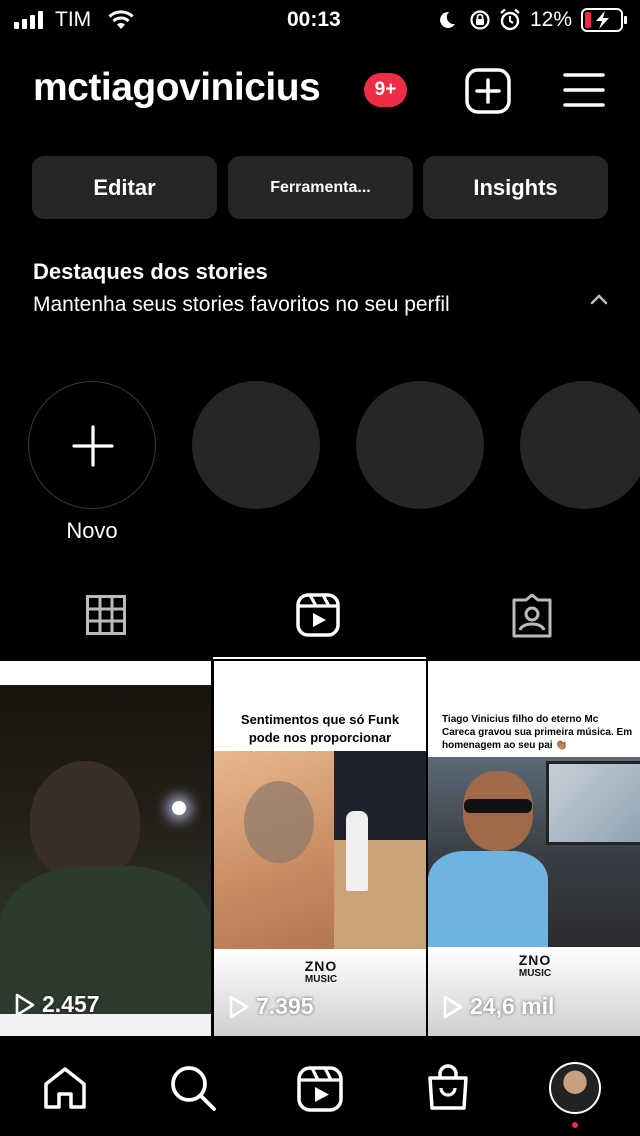 The height and width of the screenshot is (1136, 640). Describe the element at coordinates (121, 19) in the screenshot. I see `wifi-icon` at that location.